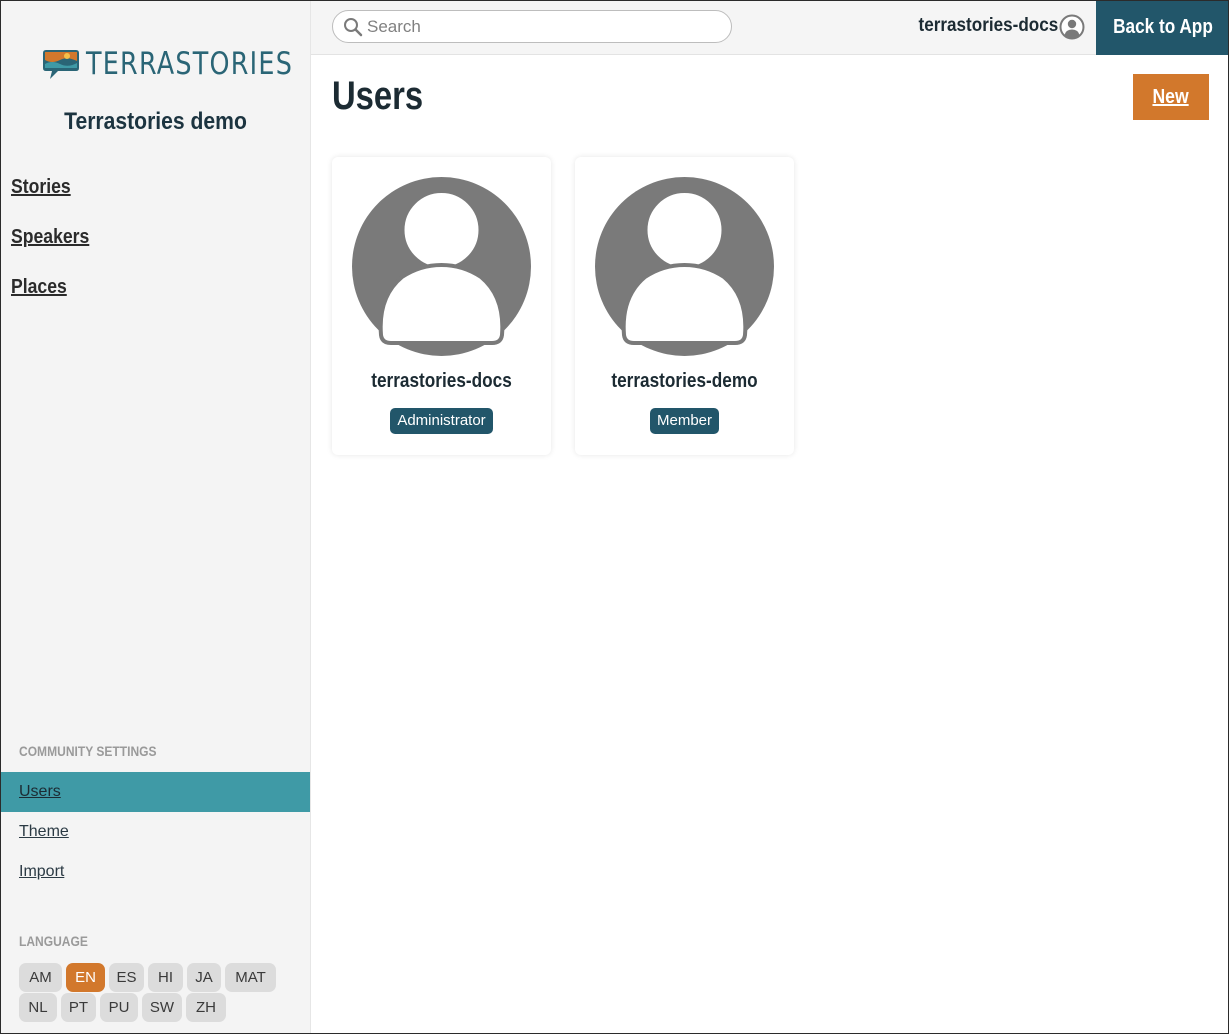  Describe the element at coordinates (206, 1007) in the screenshot. I see `lang-button-zh: ZH` at that location.